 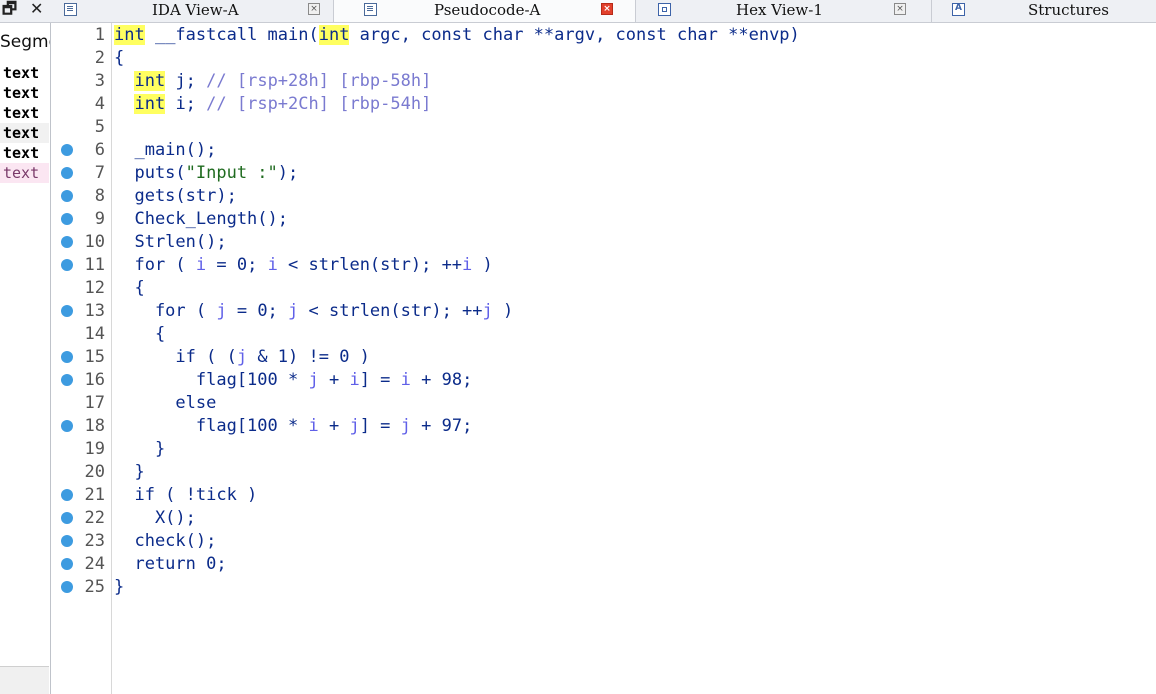 I want to click on tab-structures: Structures, so click(x=1044, y=11).